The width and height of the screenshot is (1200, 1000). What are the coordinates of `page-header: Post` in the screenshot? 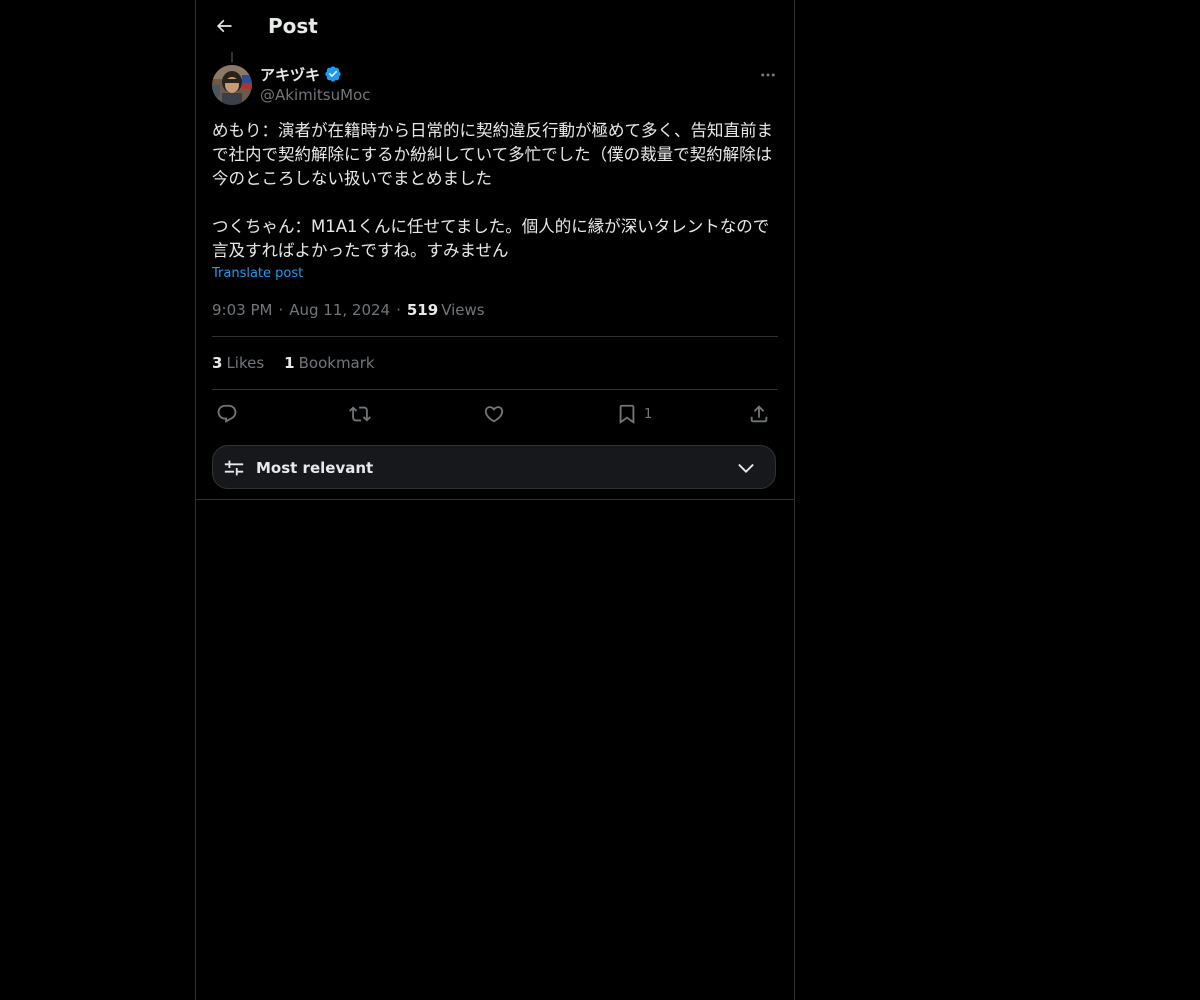 It's located at (495, 26).